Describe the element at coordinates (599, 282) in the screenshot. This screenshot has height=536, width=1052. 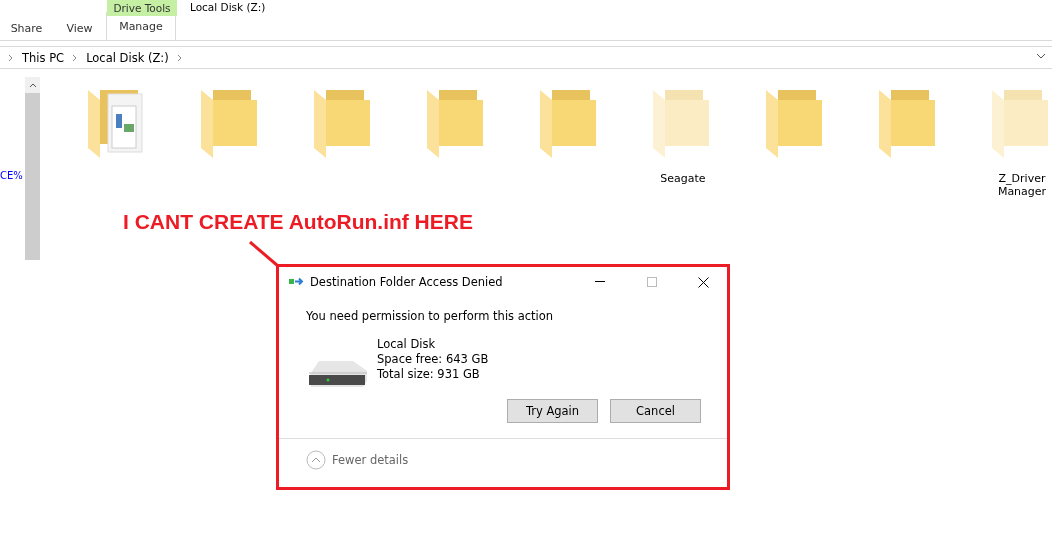
I see `minimize-icon` at that location.